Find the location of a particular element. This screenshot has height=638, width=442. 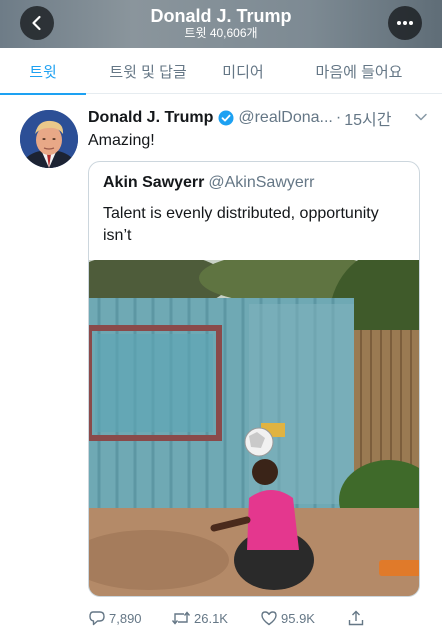

retweet-button: 26.1K is located at coordinates (199, 618).